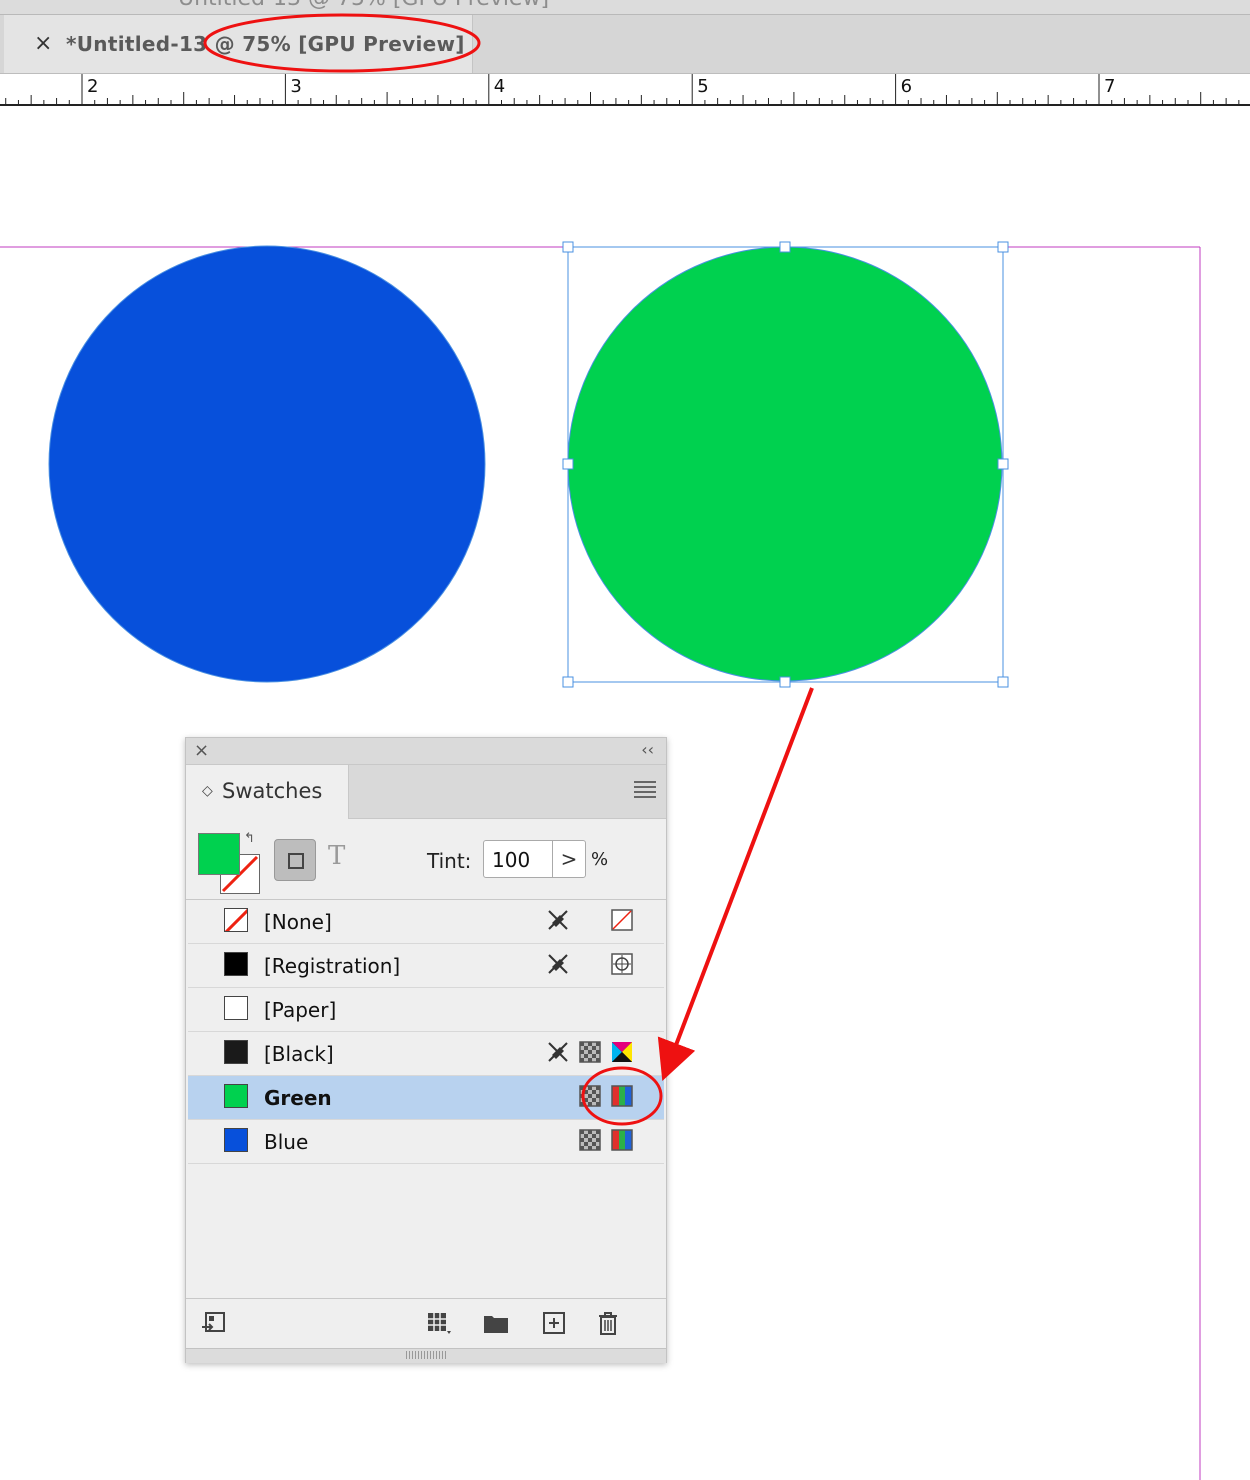  I want to click on panel-menu-icon, so click(645, 791).